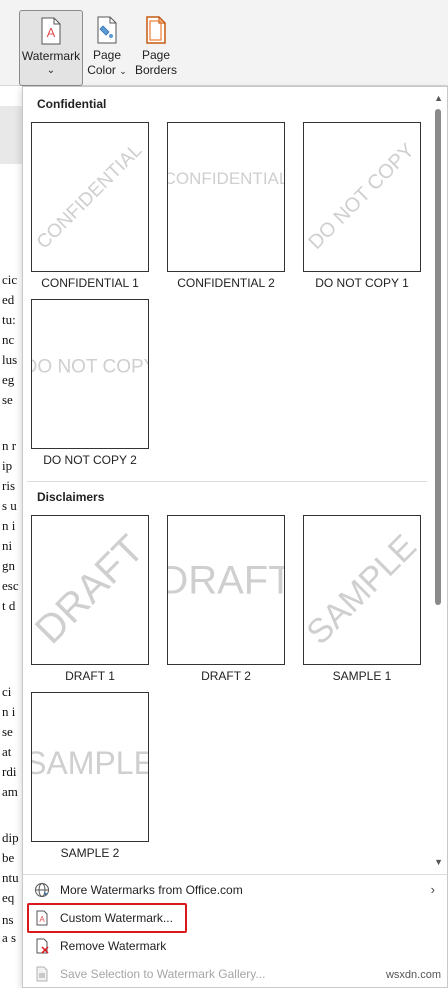 This screenshot has height=988, width=448. I want to click on svg-text: A, so click(51, 32).